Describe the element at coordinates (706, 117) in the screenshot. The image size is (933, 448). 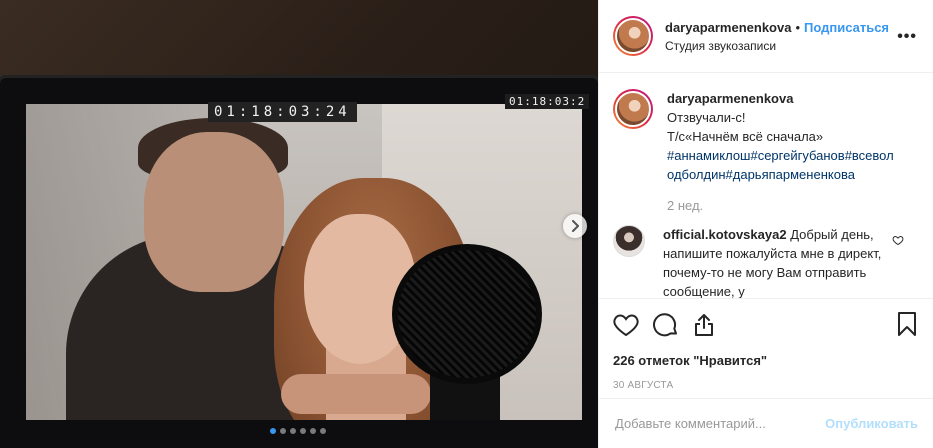
I see `caption-text-line: Отзвучали-с!` at that location.